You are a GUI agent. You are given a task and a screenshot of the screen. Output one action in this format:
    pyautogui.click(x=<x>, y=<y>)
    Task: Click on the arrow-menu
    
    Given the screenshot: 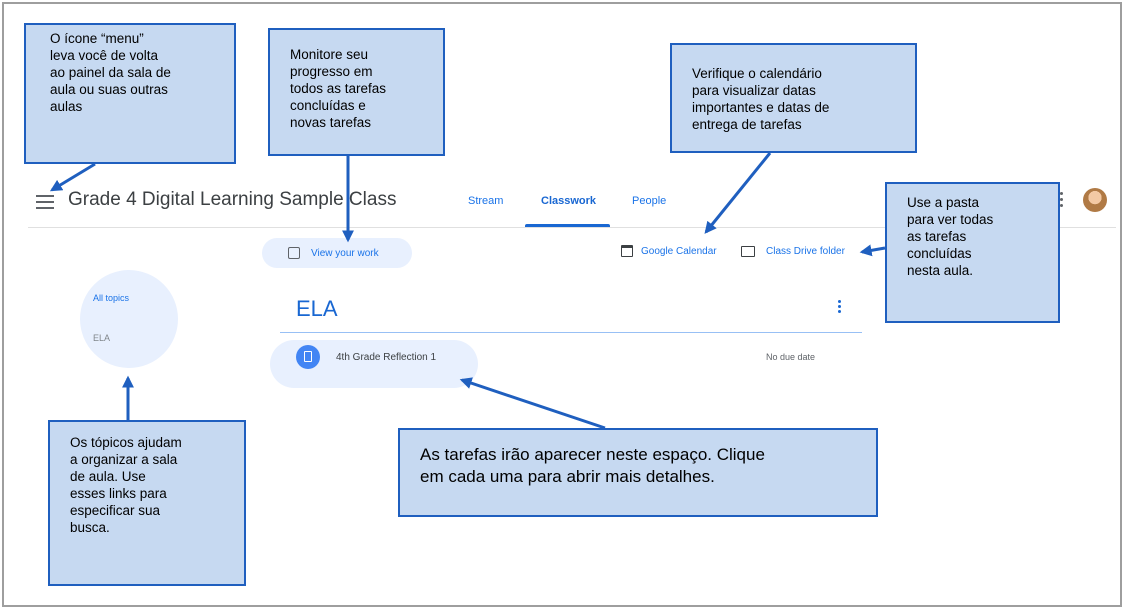 What is the action you would take?
    pyautogui.click(x=72, y=177)
    